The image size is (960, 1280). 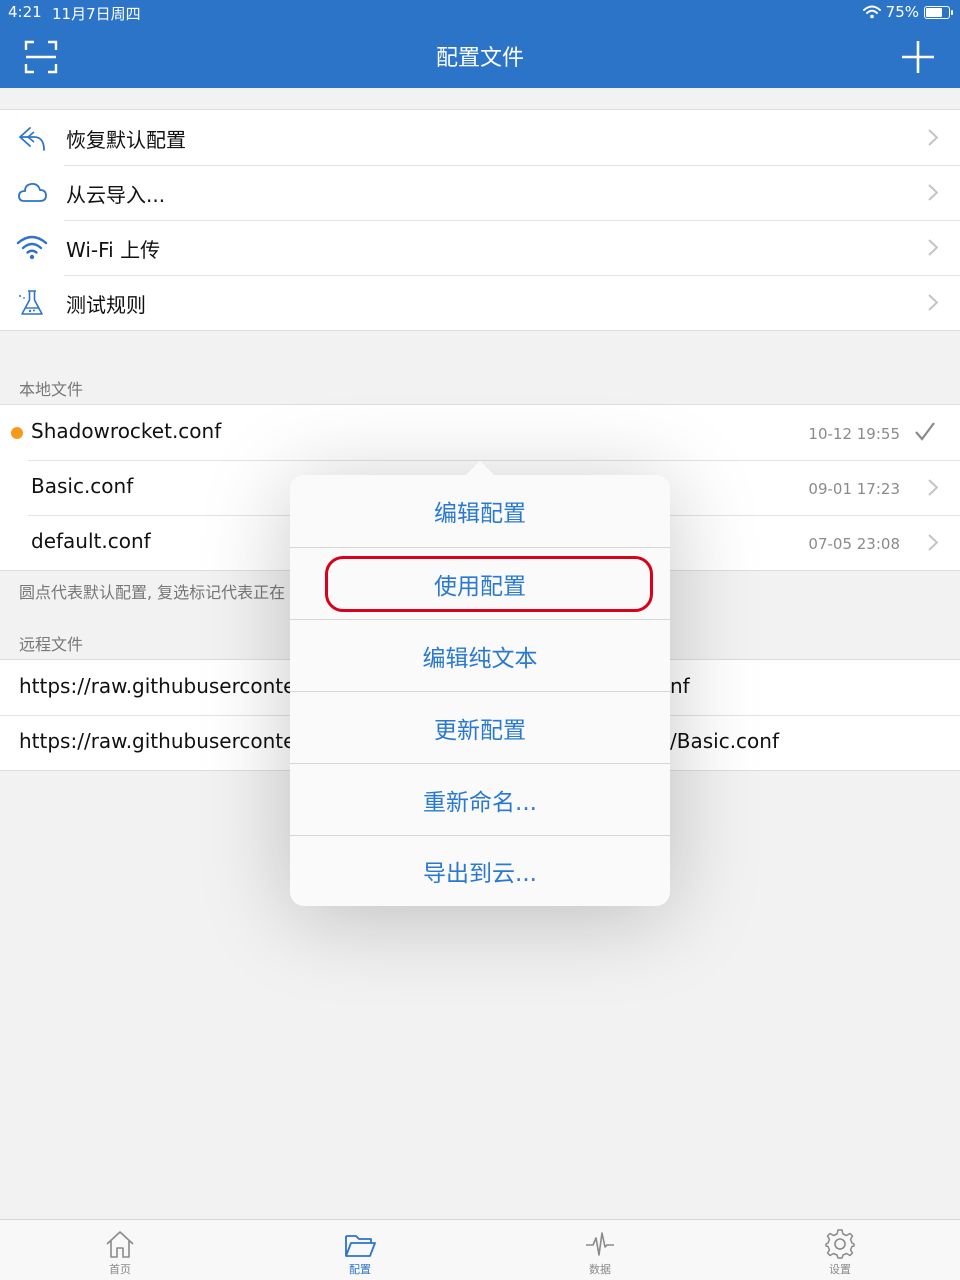 What do you see at coordinates (854, 544) in the screenshot?
I see `file-time: 07-05 23:08` at bounding box center [854, 544].